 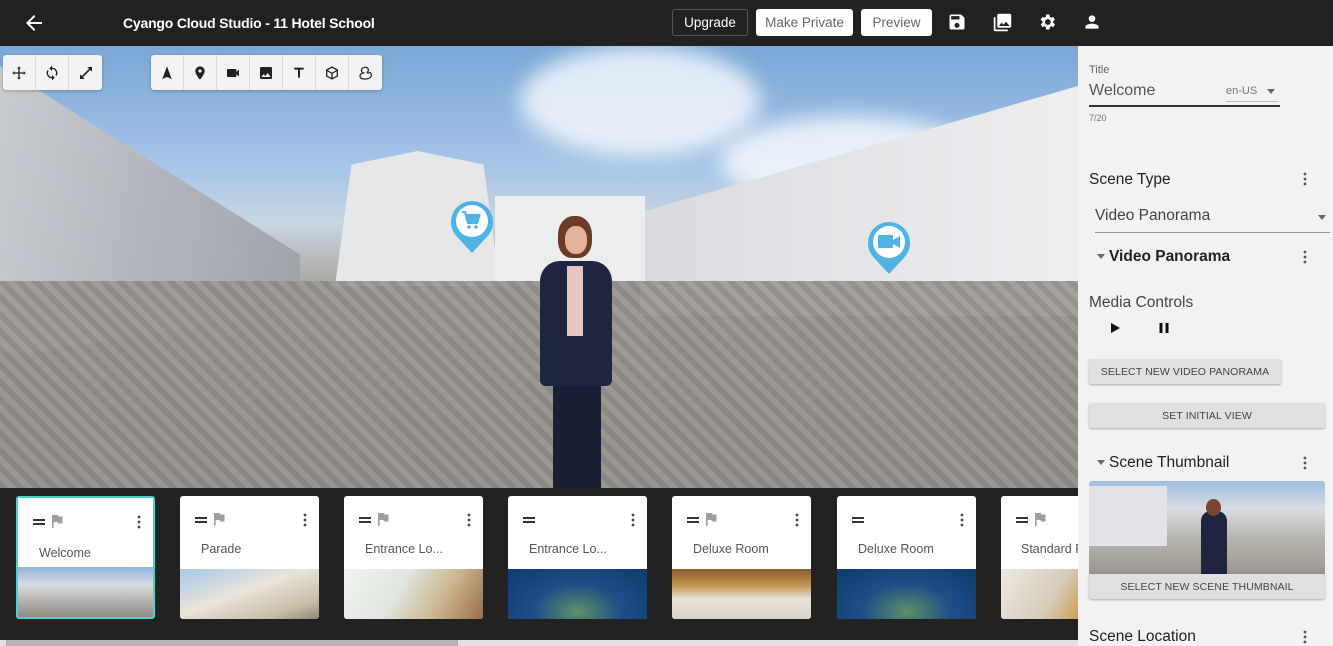 I want to click on scene-card-label: Parade, so click(x=221, y=549).